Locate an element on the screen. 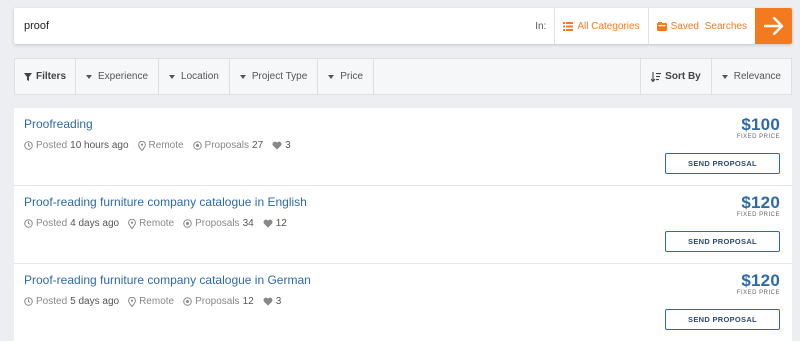 The image size is (800, 341). location-label: Location is located at coordinates (200, 76).